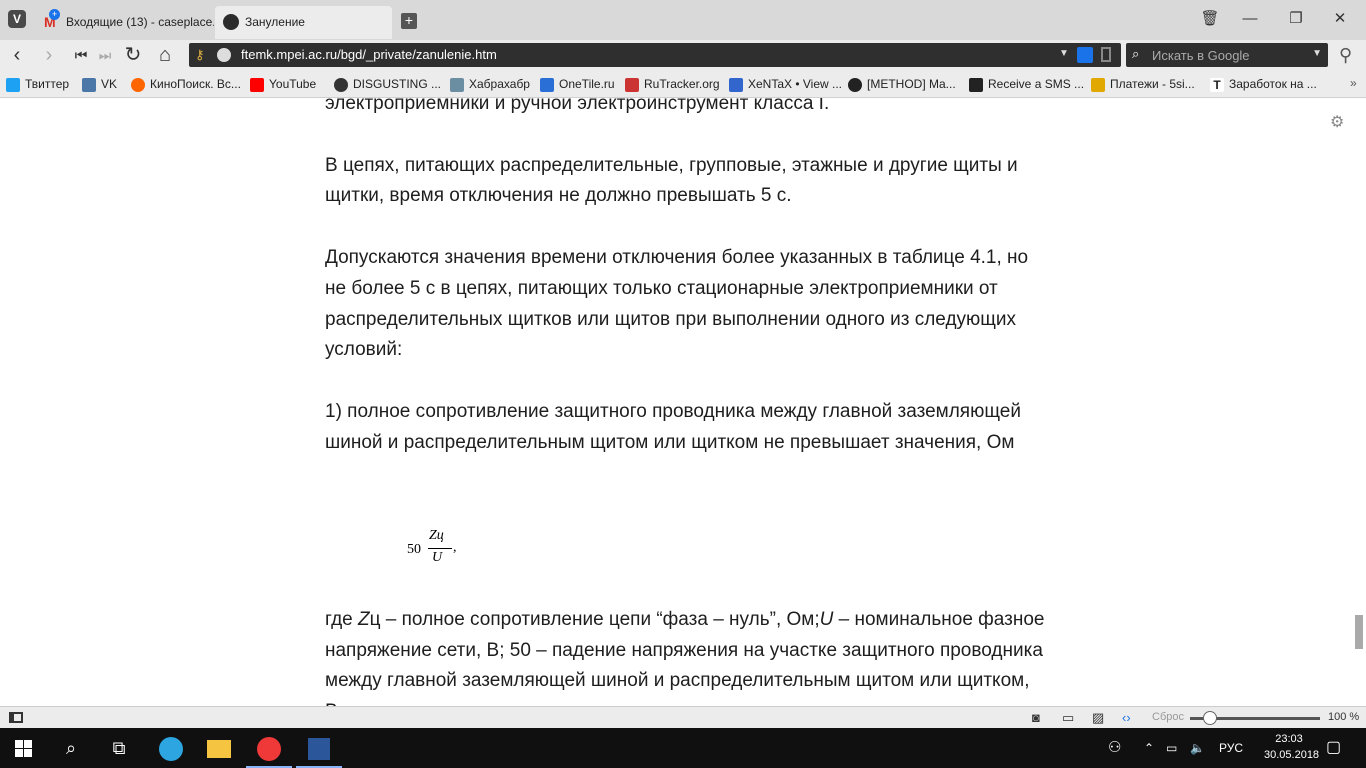 Image resolution: width=1366 pixels, height=768 pixels. What do you see at coordinates (1085, 55) in the screenshot?
I see `reader-view-icon` at bounding box center [1085, 55].